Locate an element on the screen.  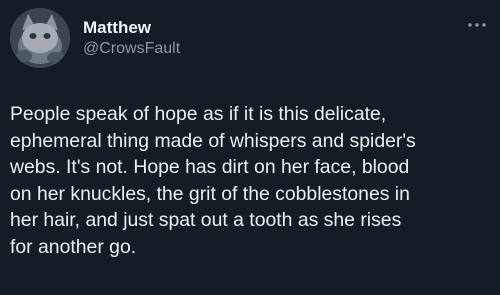
display-name: Matthew is located at coordinates (131, 28).